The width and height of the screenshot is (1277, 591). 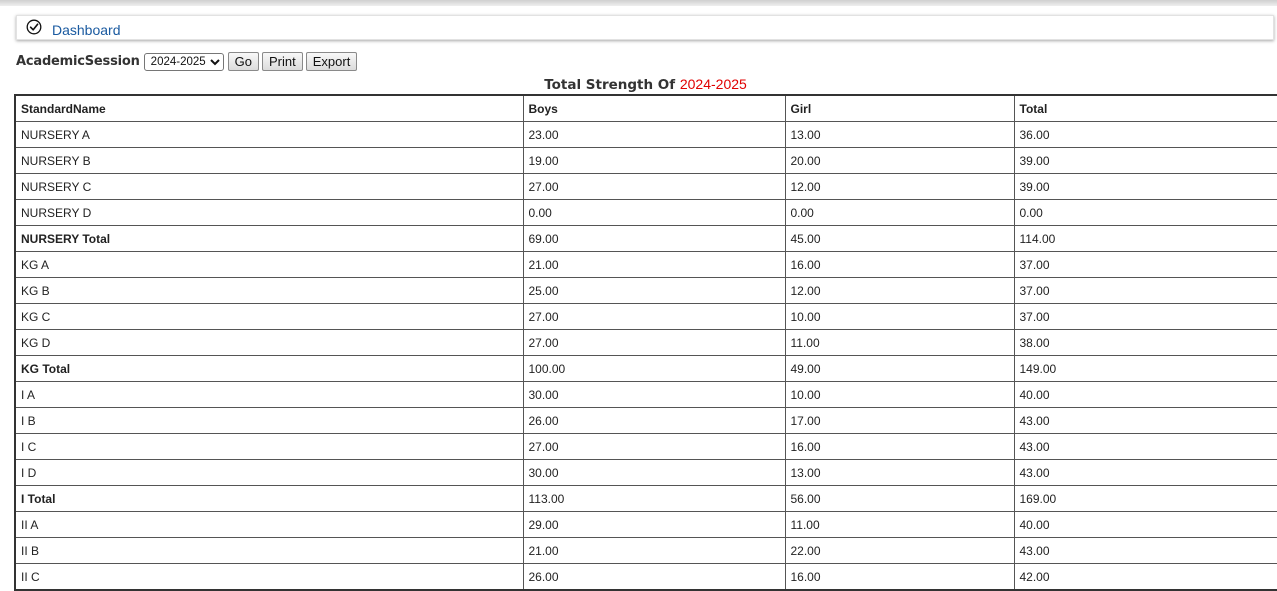 I want to click on cell-girl: 22.00, so click(x=899, y=550).